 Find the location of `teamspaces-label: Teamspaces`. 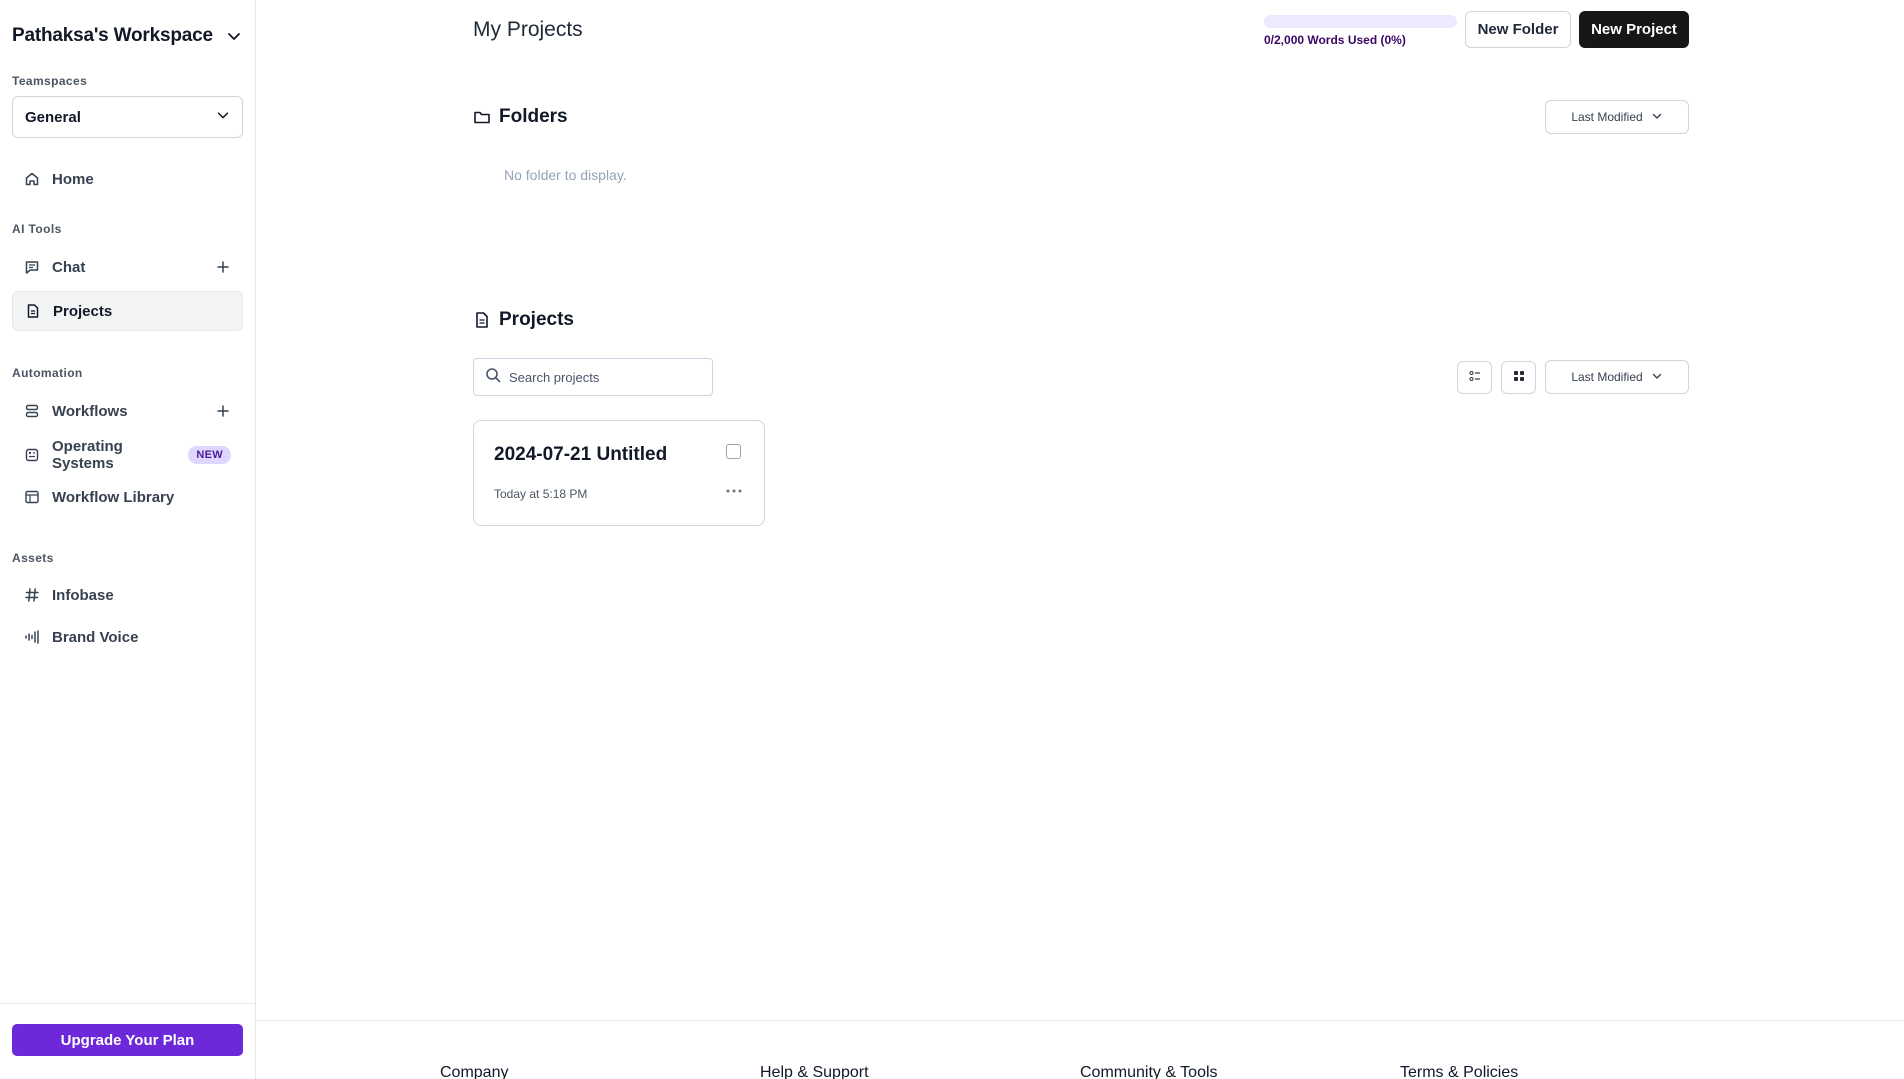

teamspaces-label: Teamspaces is located at coordinates (50, 81).